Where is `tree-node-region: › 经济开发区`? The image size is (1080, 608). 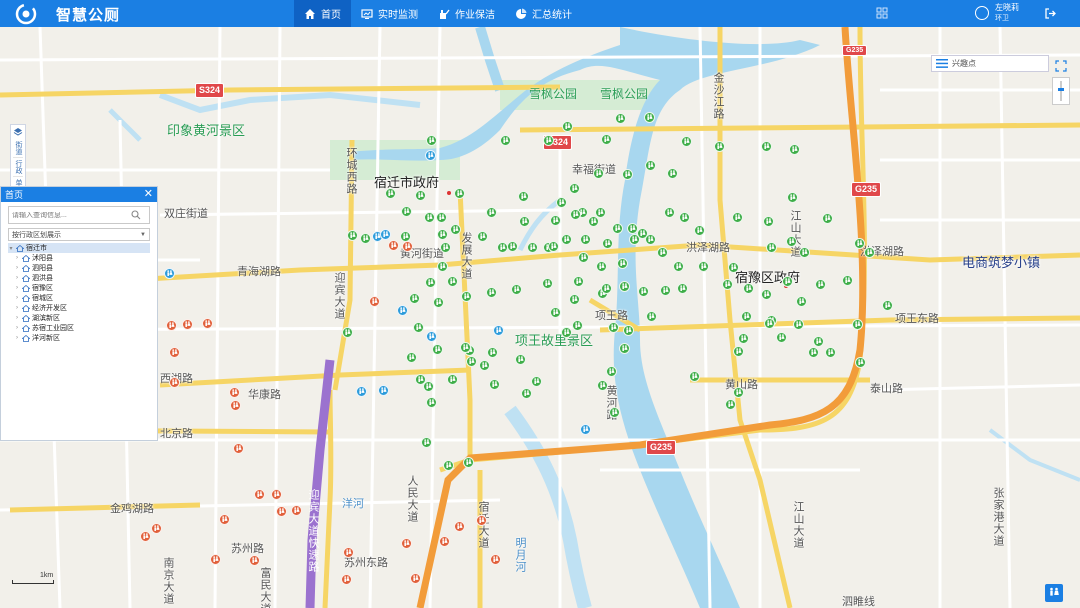
tree-node-region: › 经济开发区 is located at coordinates (79, 308).